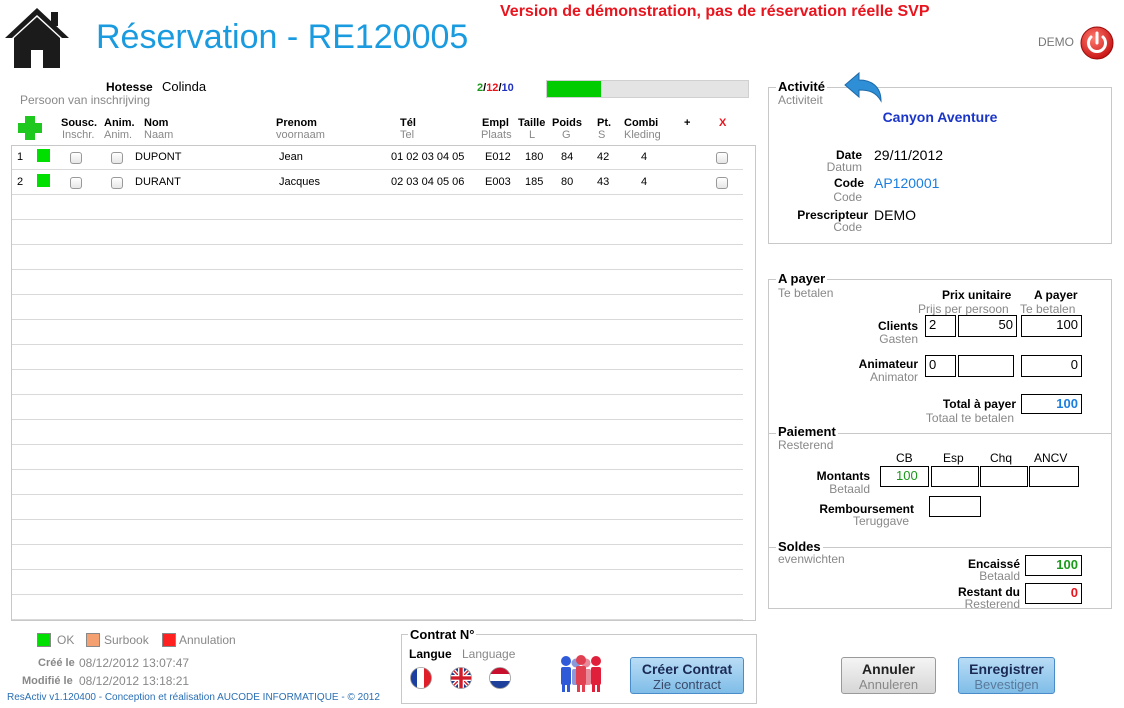 The height and width of the screenshot is (708, 1124). I want to click on legend-annulation-swatch, so click(169, 640).